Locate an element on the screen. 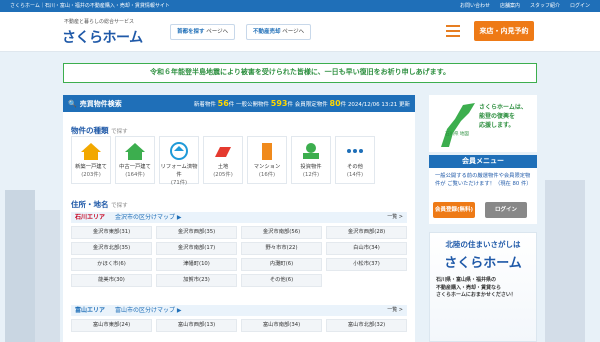 The height and width of the screenshot is (342, 600). support-text: さくらホームは、 能登の復興を 応援します。 is located at coordinates (503, 116).